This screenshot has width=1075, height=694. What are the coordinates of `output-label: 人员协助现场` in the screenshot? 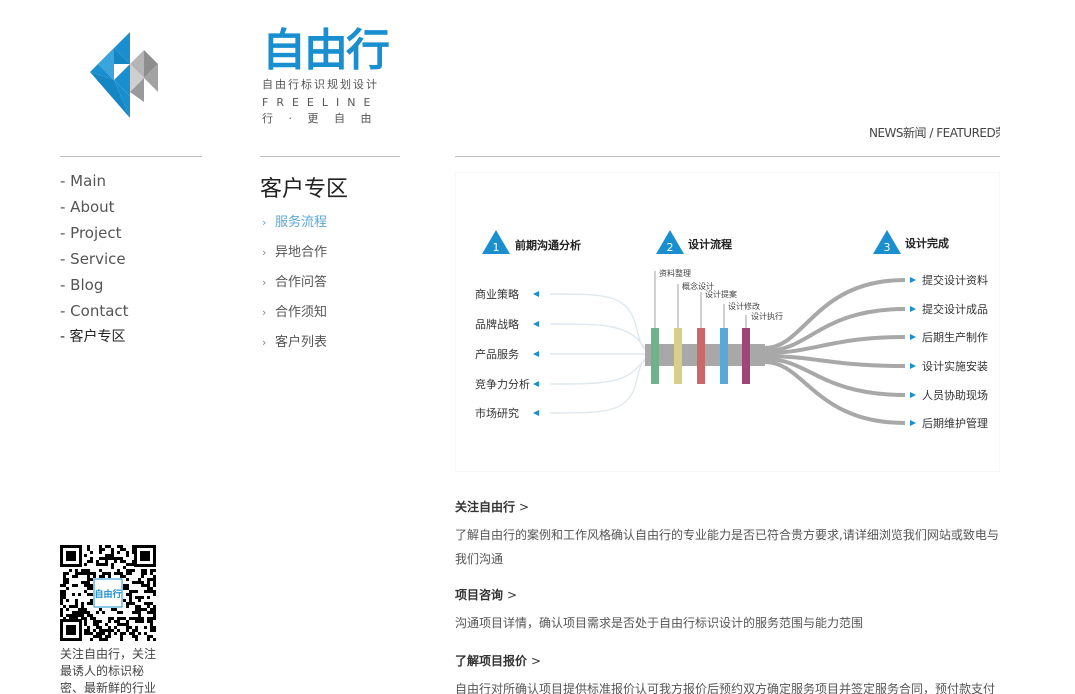 It's located at (955, 395).